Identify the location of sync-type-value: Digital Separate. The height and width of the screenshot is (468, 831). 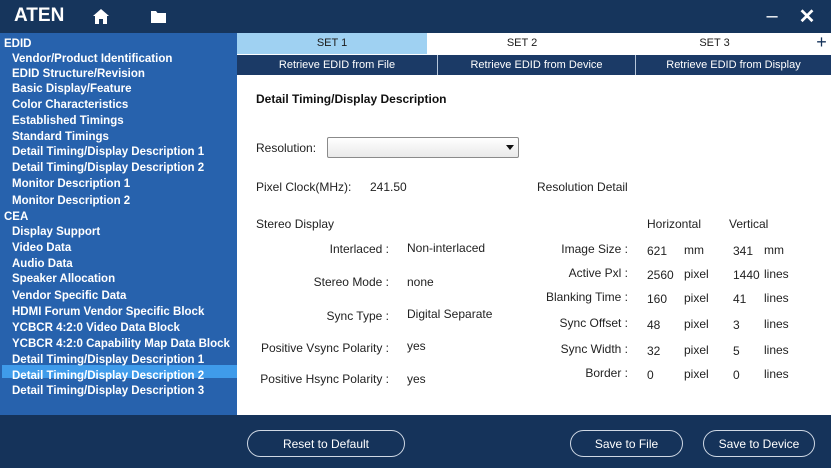
(450, 314).